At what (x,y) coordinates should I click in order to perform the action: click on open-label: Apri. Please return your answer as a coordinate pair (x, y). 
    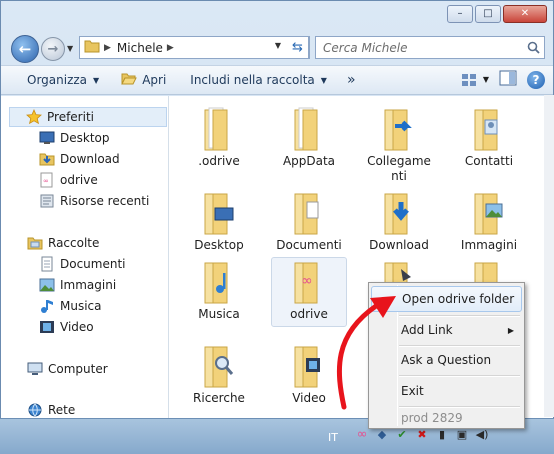
    Looking at the image, I should click on (154, 80).